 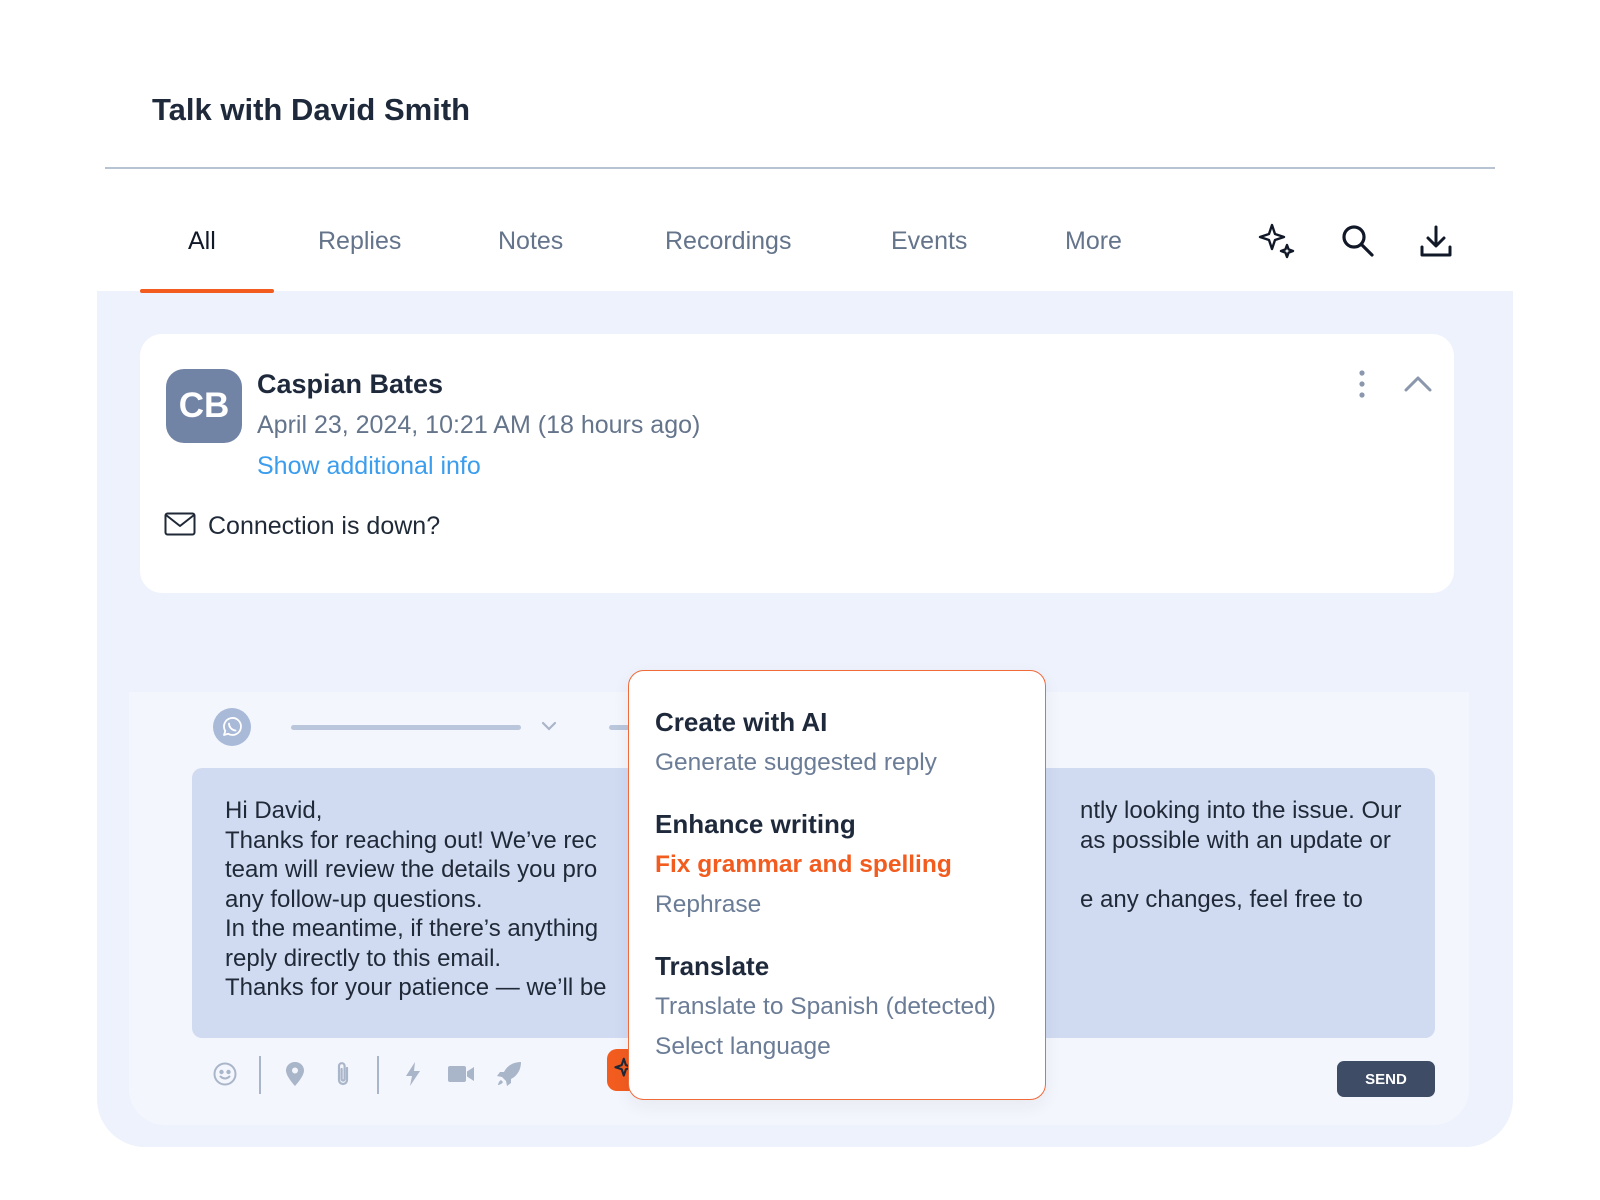 What do you see at coordinates (509, 1074) in the screenshot?
I see `rocket-icon` at bounding box center [509, 1074].